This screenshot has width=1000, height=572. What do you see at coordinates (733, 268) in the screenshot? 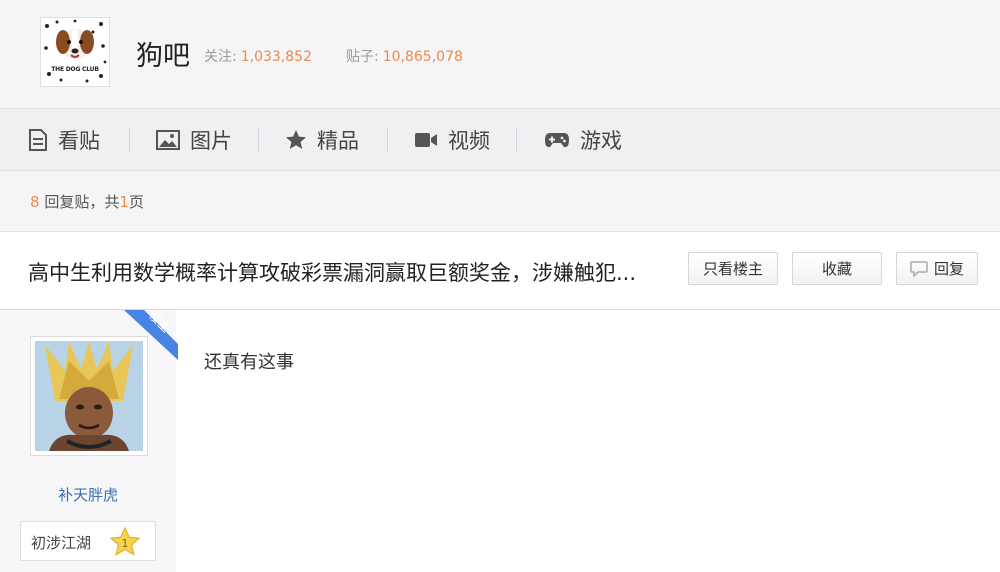
I see `only-op-button: 只看楼主` at bounding box center [733, 268].